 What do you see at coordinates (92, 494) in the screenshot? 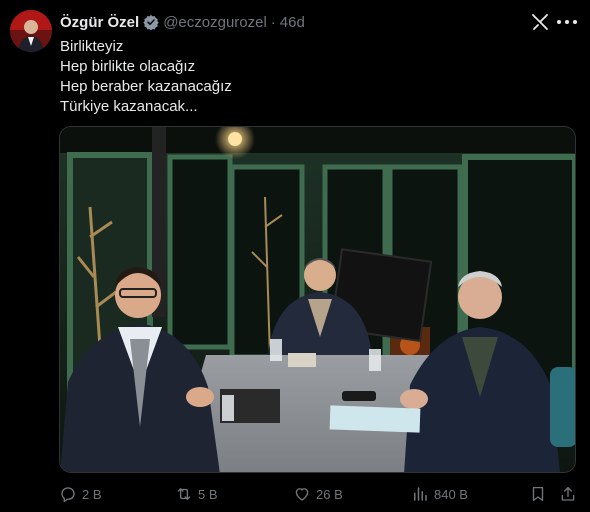
I see `reply-count: 2 B` at bounding box center [92, 494].